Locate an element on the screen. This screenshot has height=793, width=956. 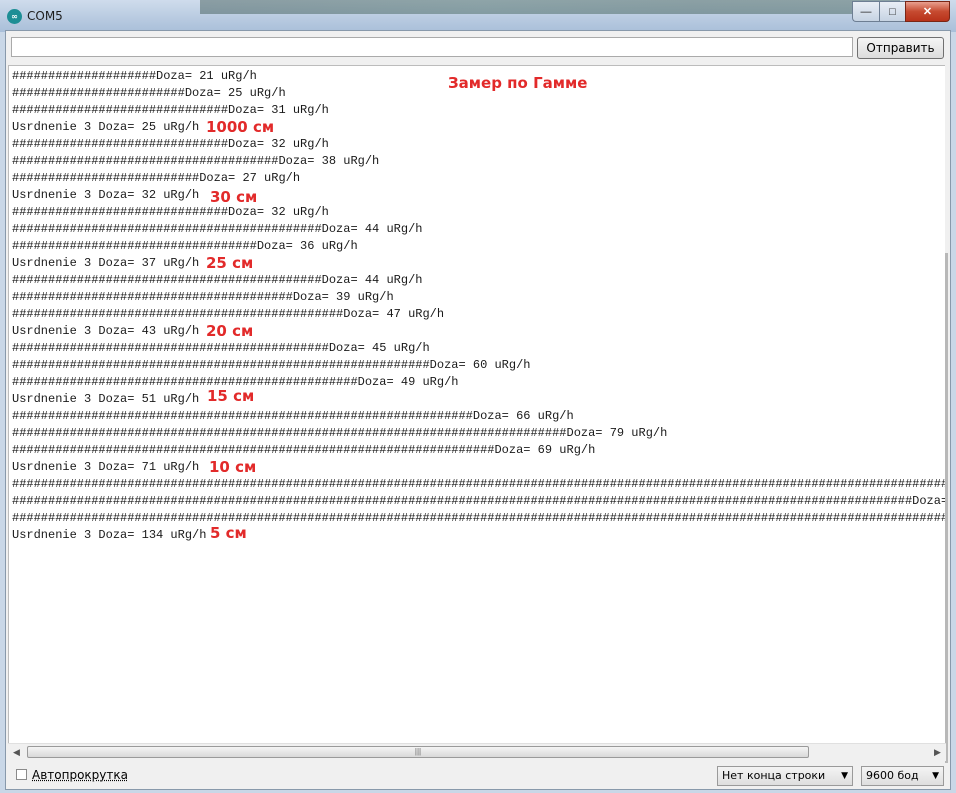
close-icon: ✕ is located at coordinates (927, 12).